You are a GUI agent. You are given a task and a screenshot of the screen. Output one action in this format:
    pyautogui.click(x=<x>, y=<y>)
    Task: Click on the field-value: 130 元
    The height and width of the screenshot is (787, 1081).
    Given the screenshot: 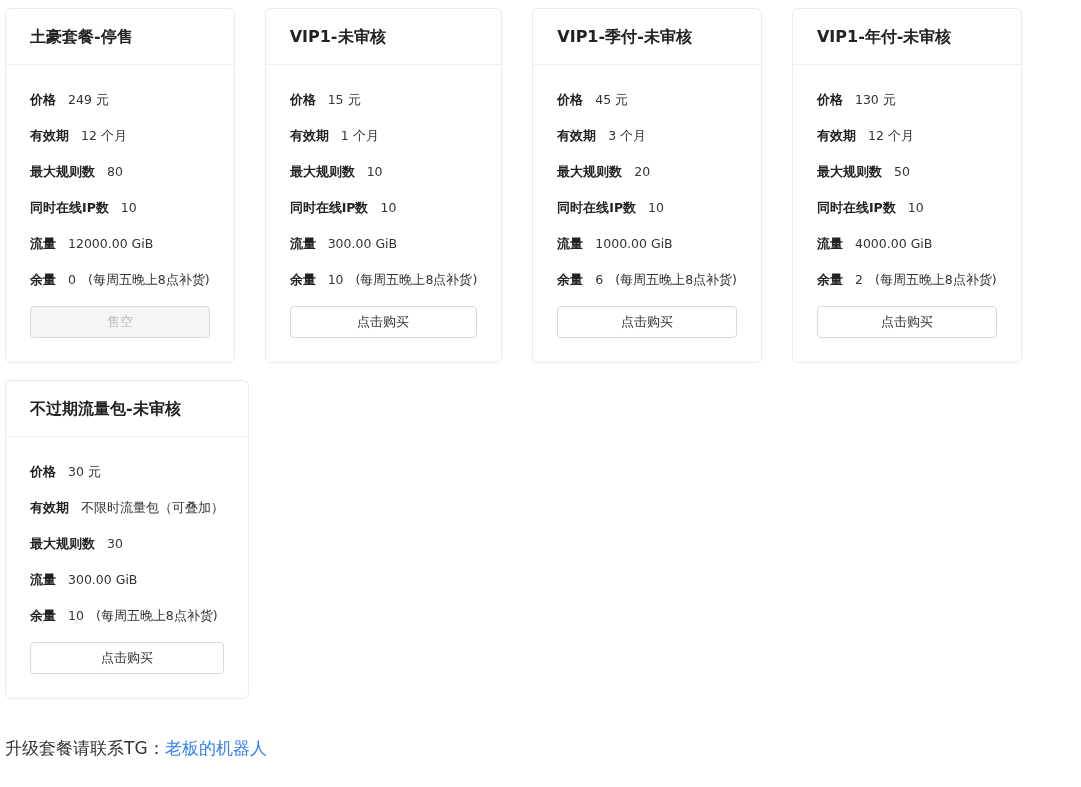 What is the action you would take?
    pyautogui.click(x=875, y=100)
    